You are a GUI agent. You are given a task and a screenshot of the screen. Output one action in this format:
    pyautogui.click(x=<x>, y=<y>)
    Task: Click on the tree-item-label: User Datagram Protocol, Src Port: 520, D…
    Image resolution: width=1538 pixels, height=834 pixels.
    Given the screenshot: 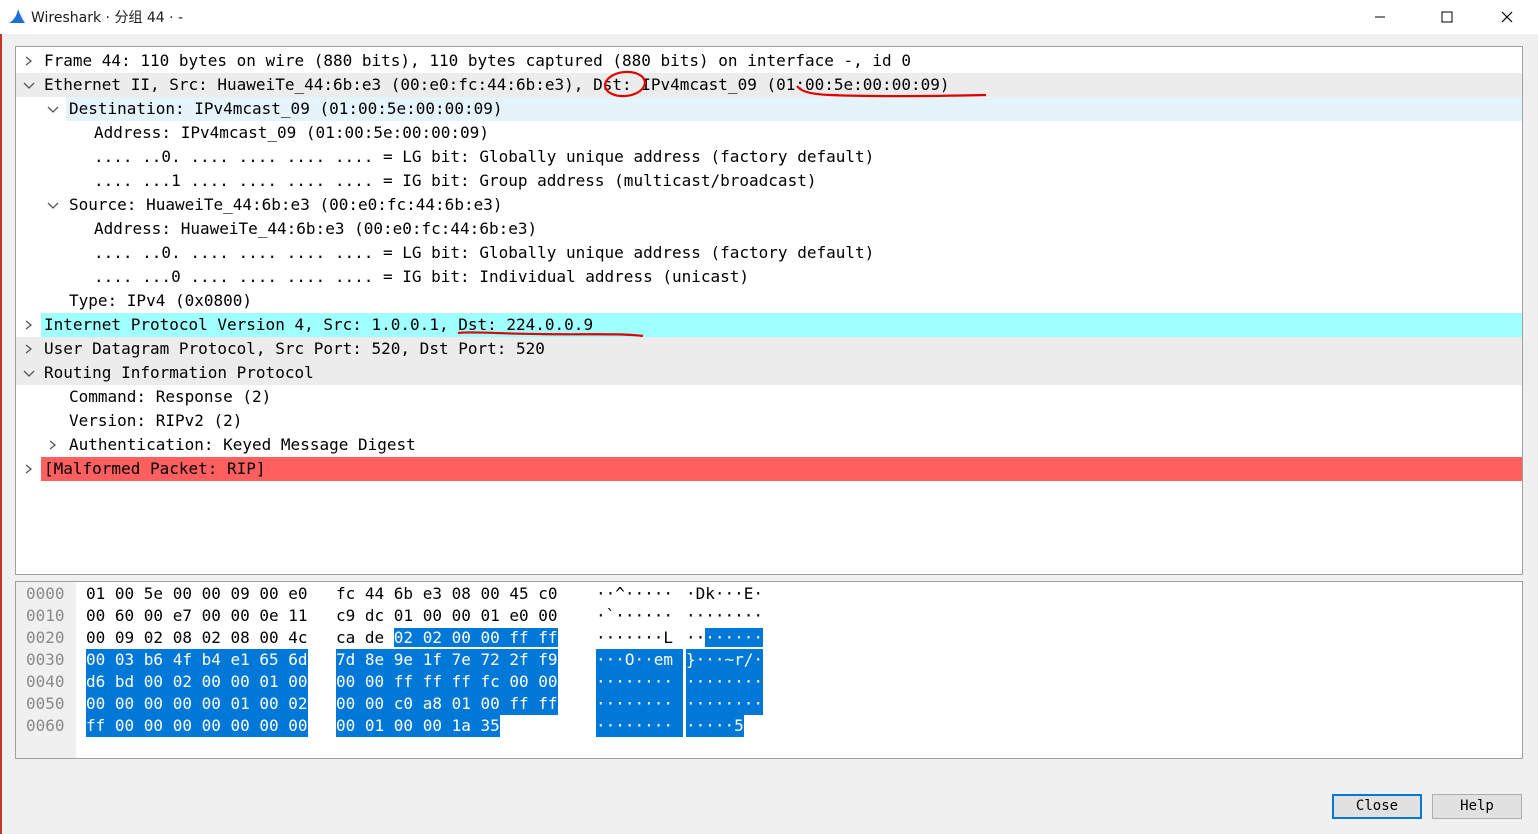 What is the action you would take?
    pyautogui.click(x=294, y=348)
    